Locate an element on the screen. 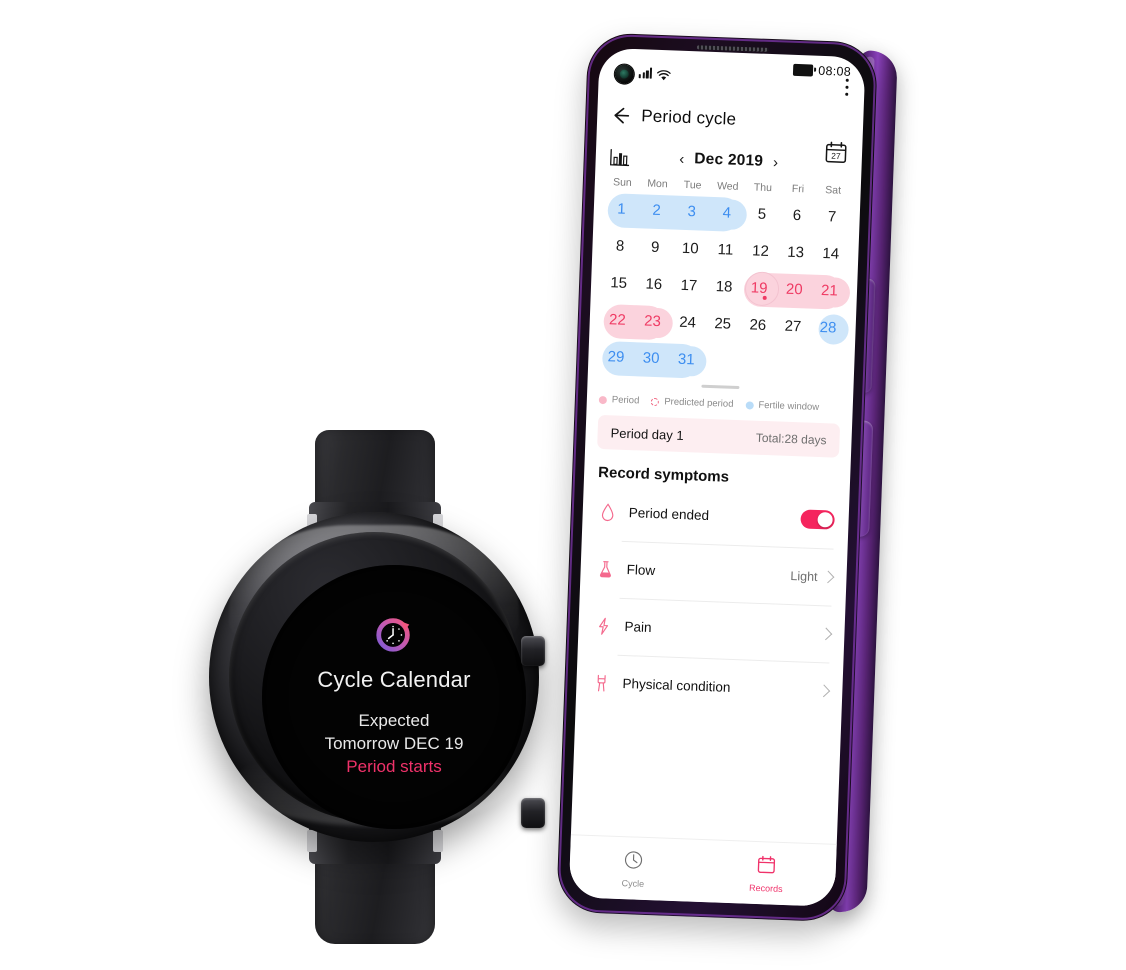 This screenshot has width=1126, height=970. svg-text: 27 is located at coordinates (836, 156).